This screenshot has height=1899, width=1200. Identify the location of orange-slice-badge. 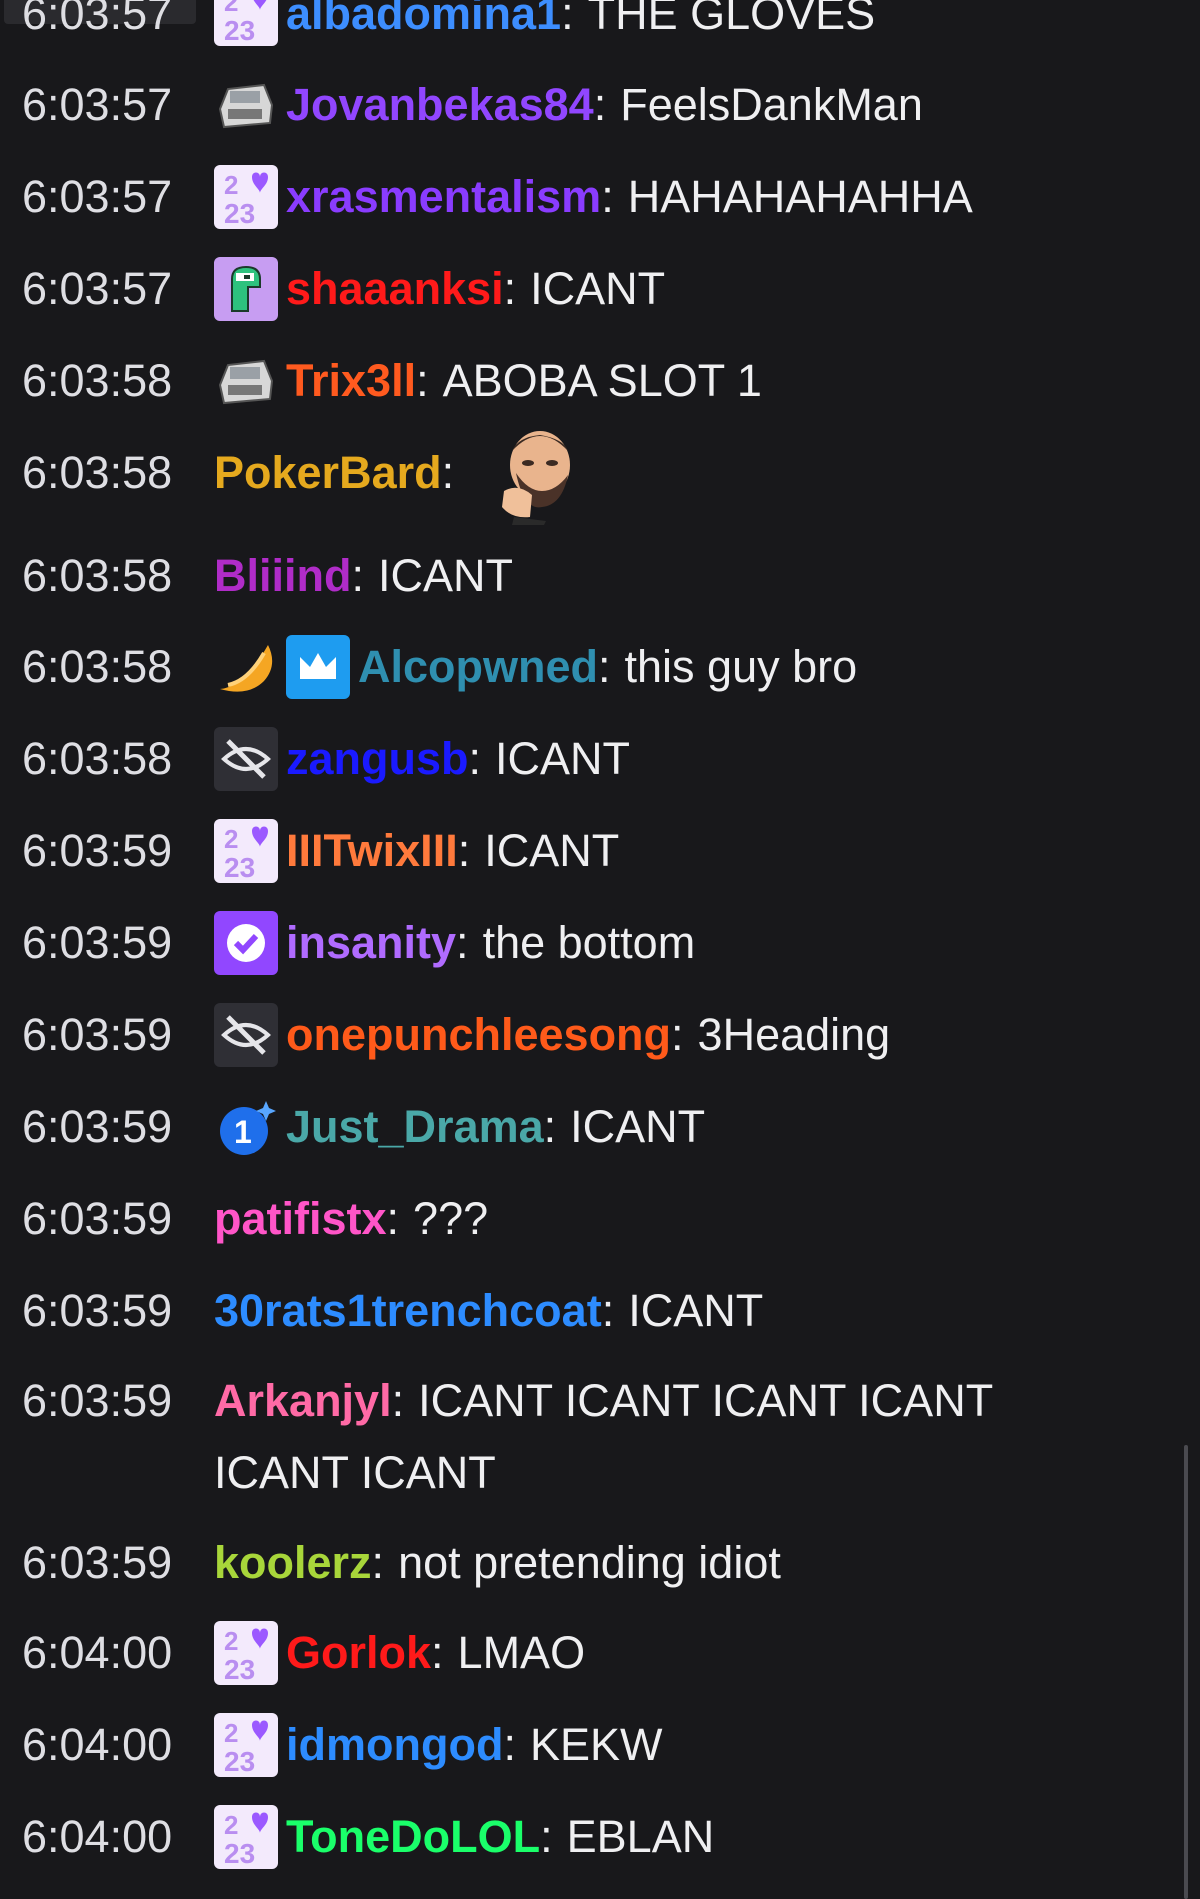
(246, 667).